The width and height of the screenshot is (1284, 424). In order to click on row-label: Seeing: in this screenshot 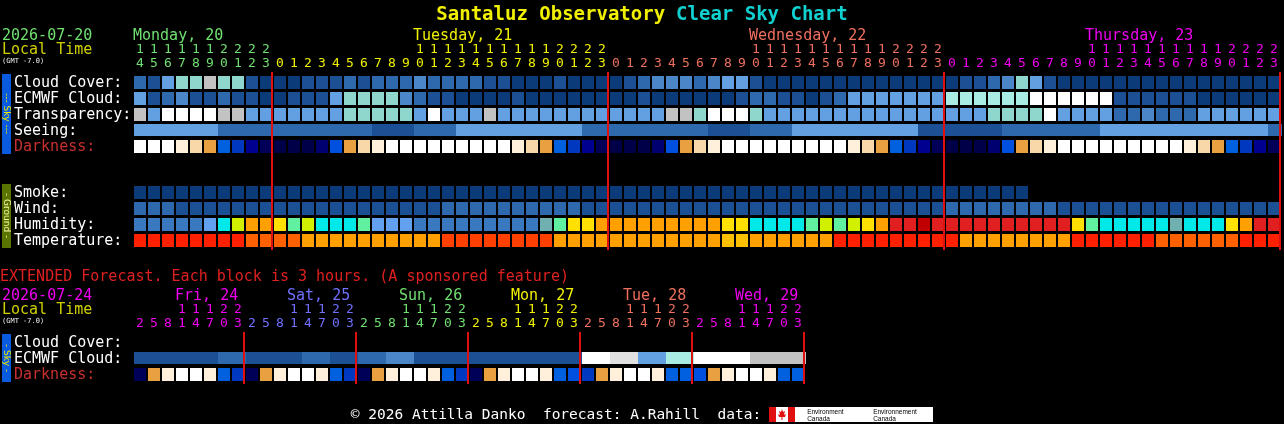, I will do `click(46, 130)`.